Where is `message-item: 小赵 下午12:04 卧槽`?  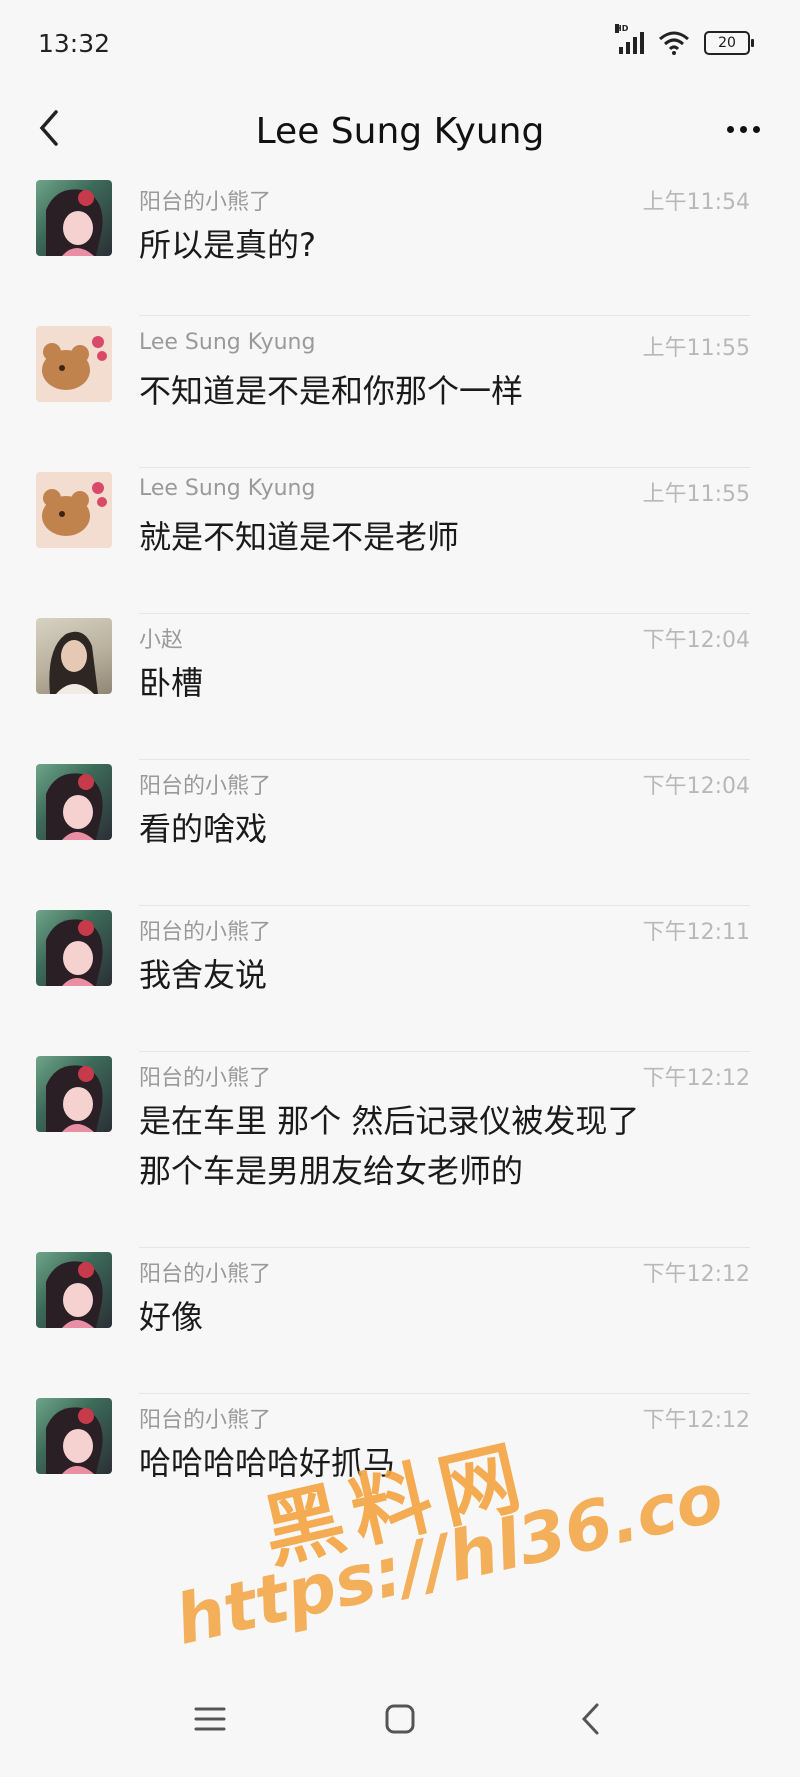
message-item: 小赵 下午12:04 卧槽 is located at coordinates (400, 687).